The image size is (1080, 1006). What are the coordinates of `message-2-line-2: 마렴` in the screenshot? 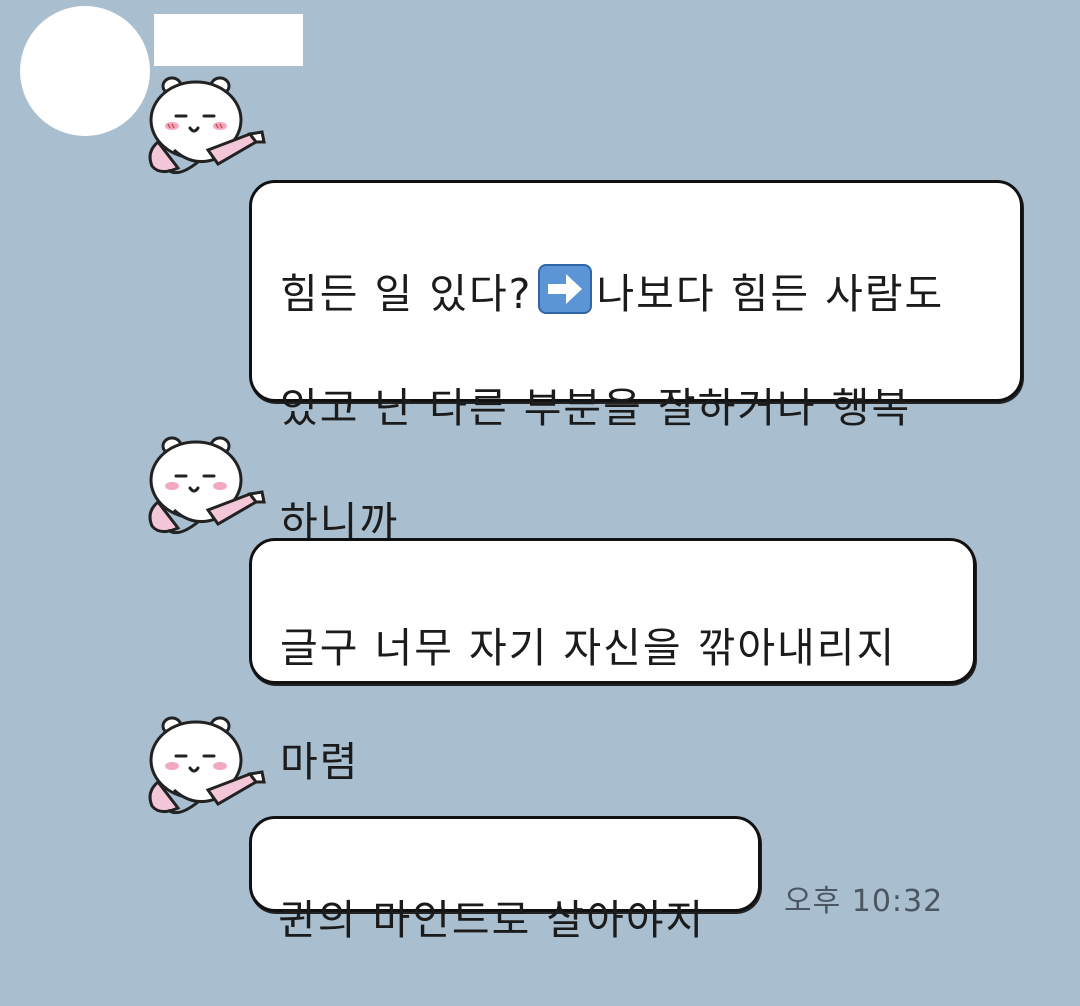 It's located at (320, 762).